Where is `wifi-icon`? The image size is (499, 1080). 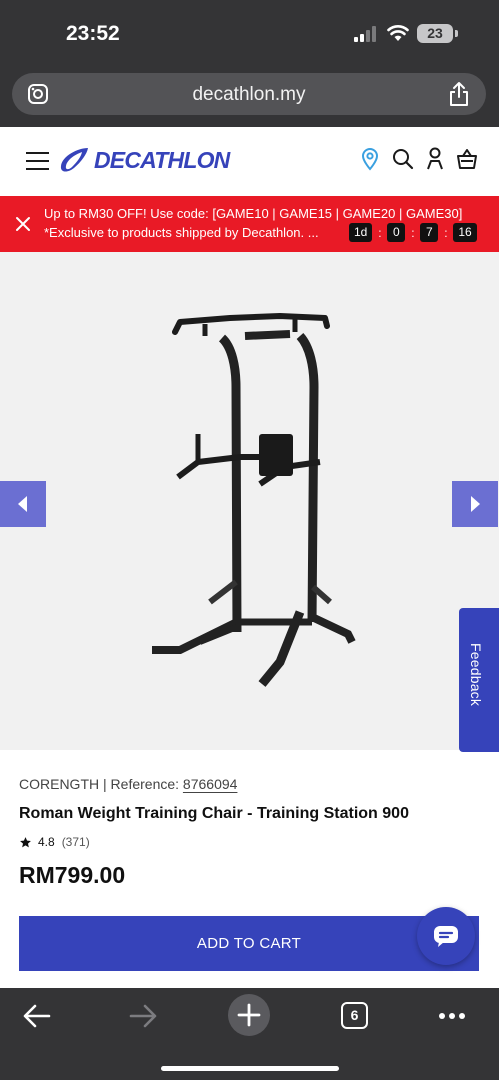
wifi-icon is located at coordinates (398, 33).